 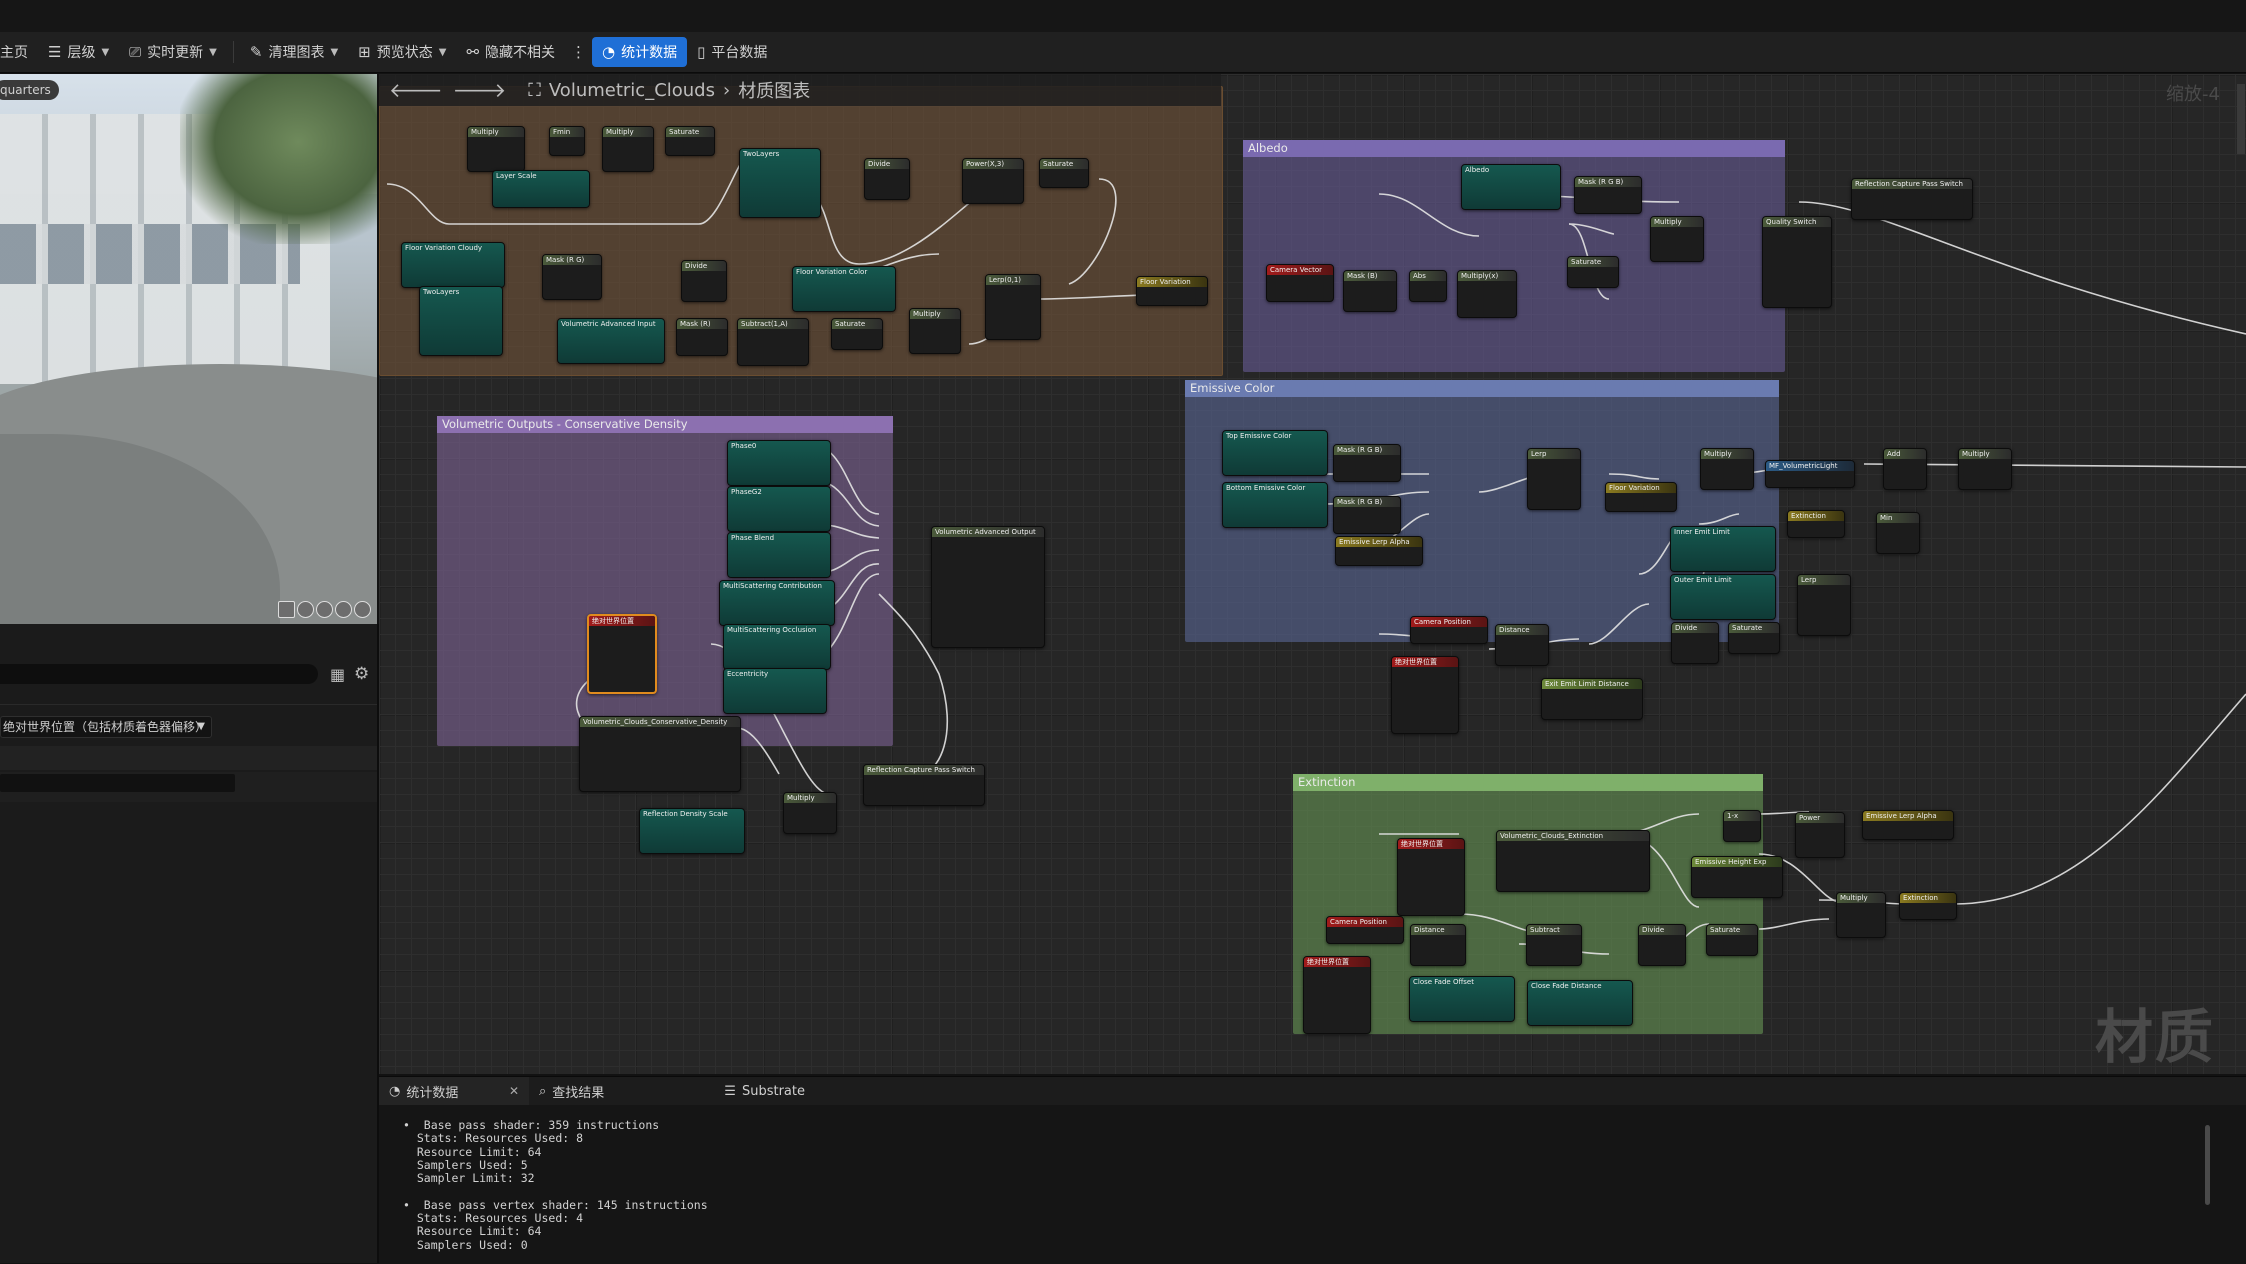 I want to click on graph-node: Power, so click(x=1820, y=835).